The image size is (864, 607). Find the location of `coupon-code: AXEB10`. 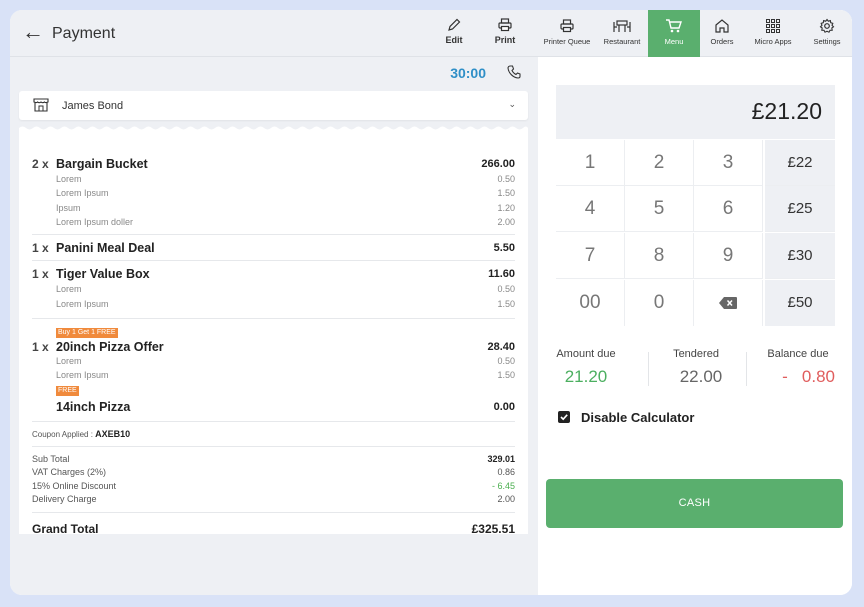

coupon-code: AXEB10 is located at coordinates (113, 434).